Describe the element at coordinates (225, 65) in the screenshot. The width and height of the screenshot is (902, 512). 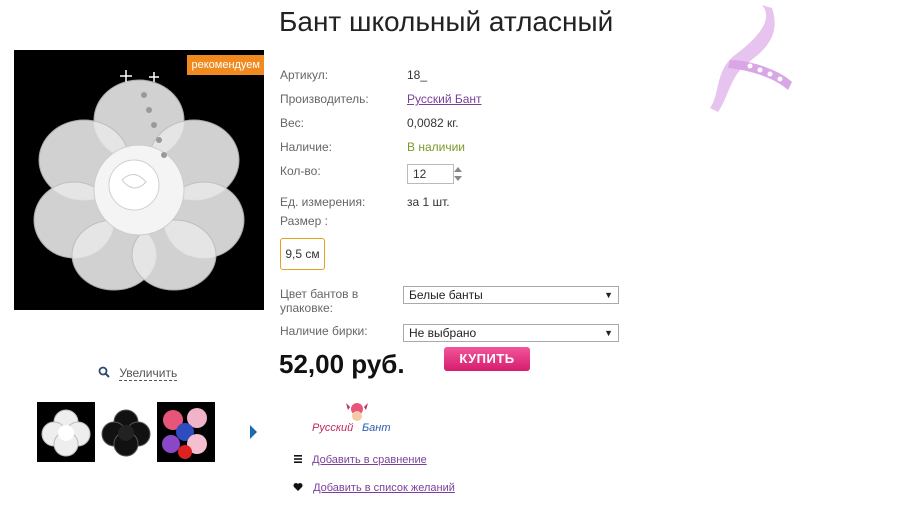
I see `recommended-badge: рекомендуем` at that location.